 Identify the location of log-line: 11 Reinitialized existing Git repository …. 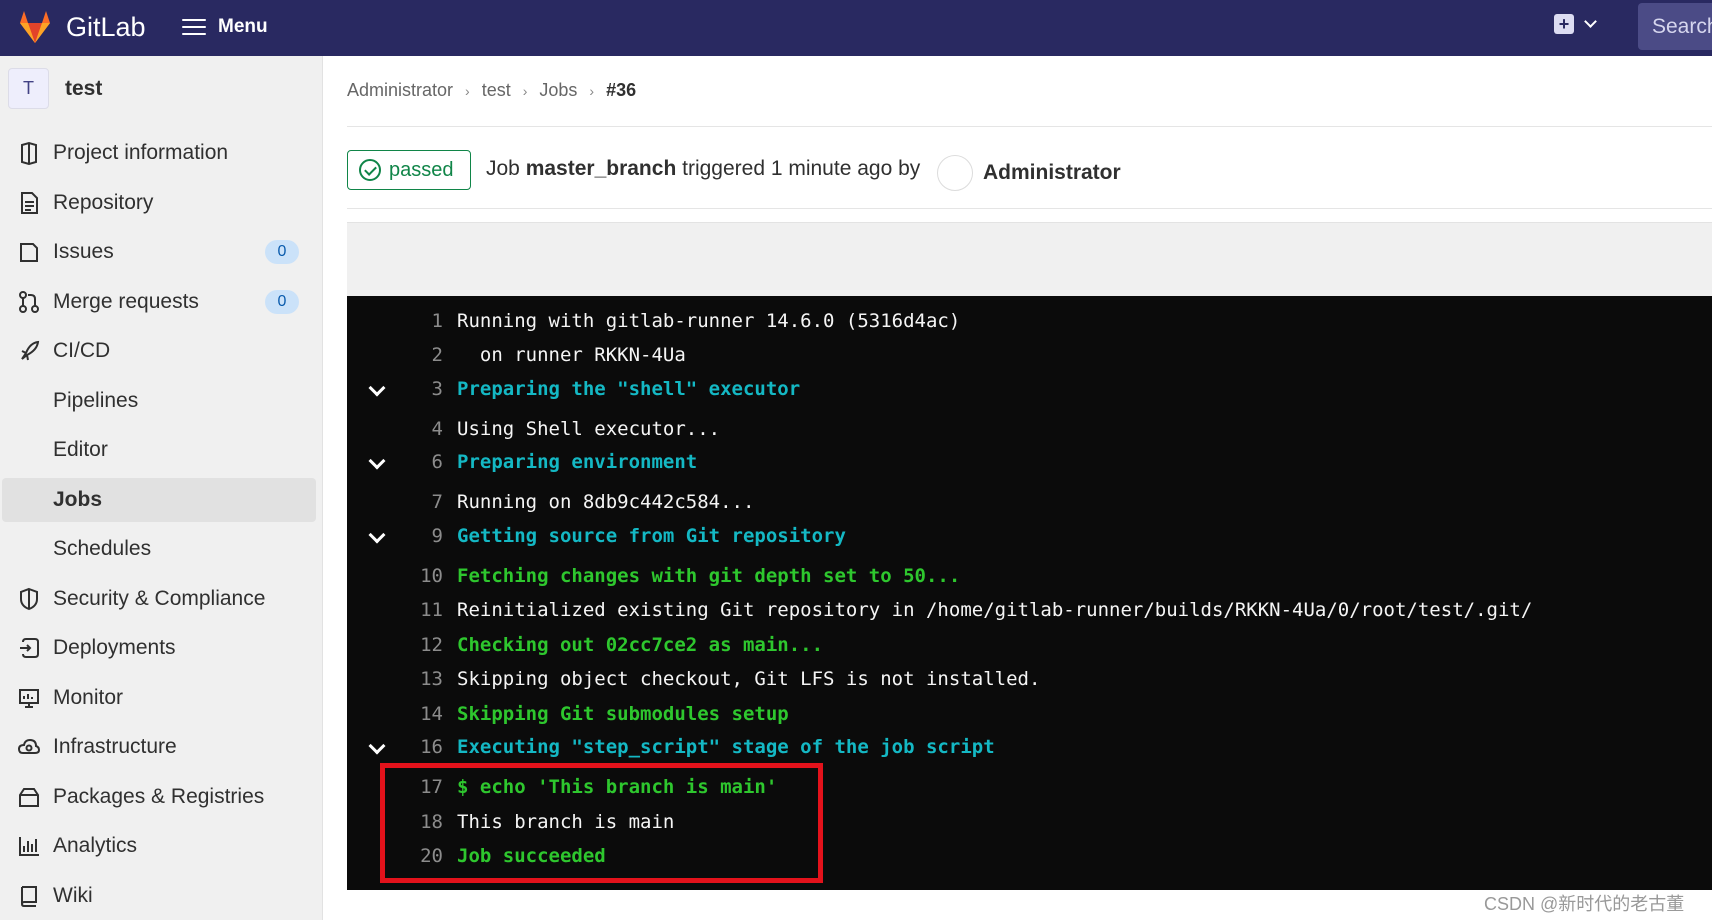
(1029, 610).